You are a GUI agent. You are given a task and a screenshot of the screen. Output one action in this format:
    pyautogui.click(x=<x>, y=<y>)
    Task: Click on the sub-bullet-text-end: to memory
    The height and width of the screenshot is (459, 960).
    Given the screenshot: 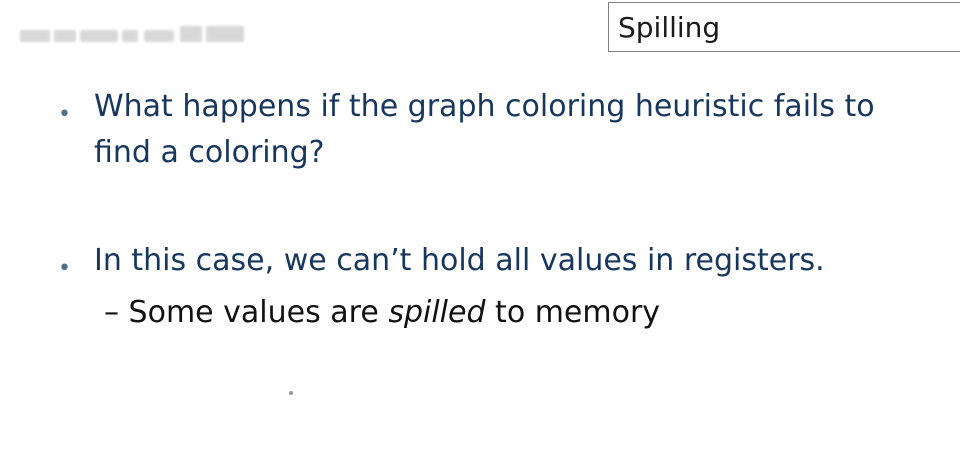 What is the action you would take?
    pyautogui.click(x=573, y=312)
    